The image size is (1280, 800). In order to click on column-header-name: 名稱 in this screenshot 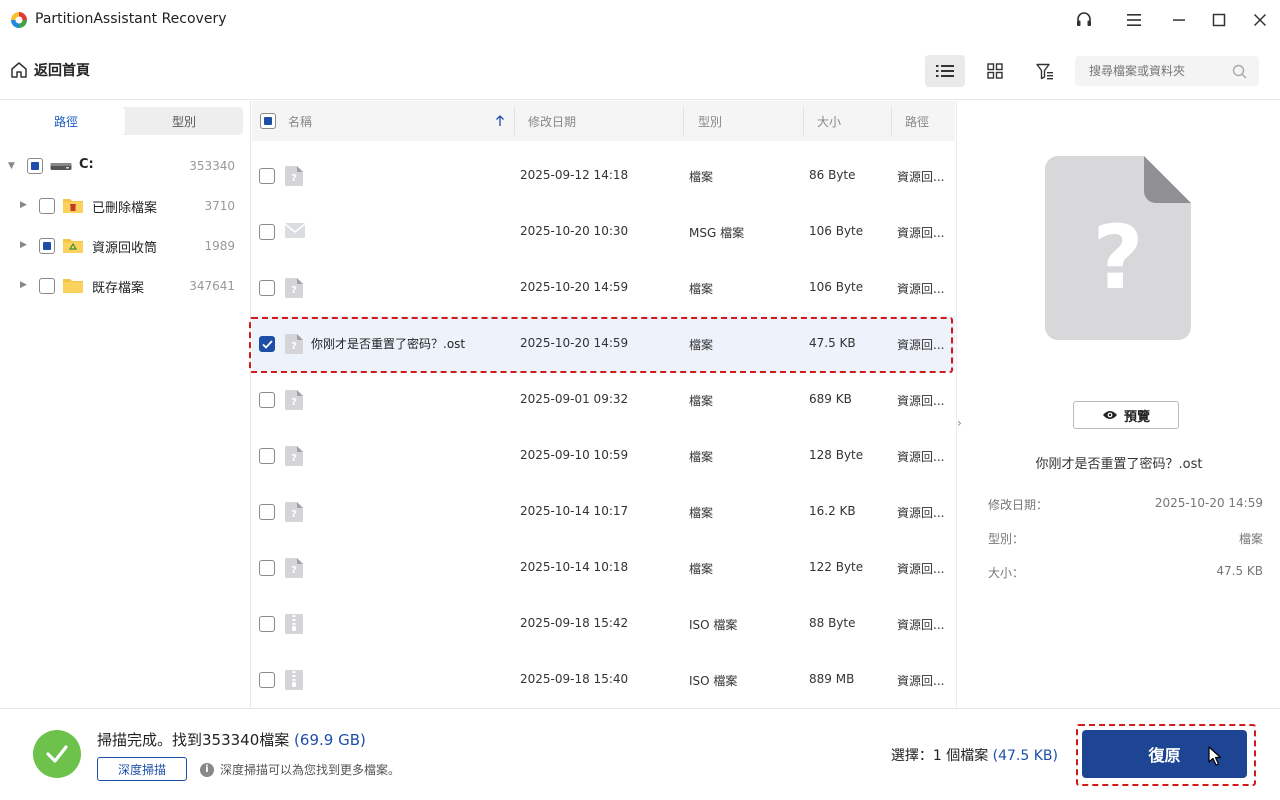, I will do `click(400, 121)`.